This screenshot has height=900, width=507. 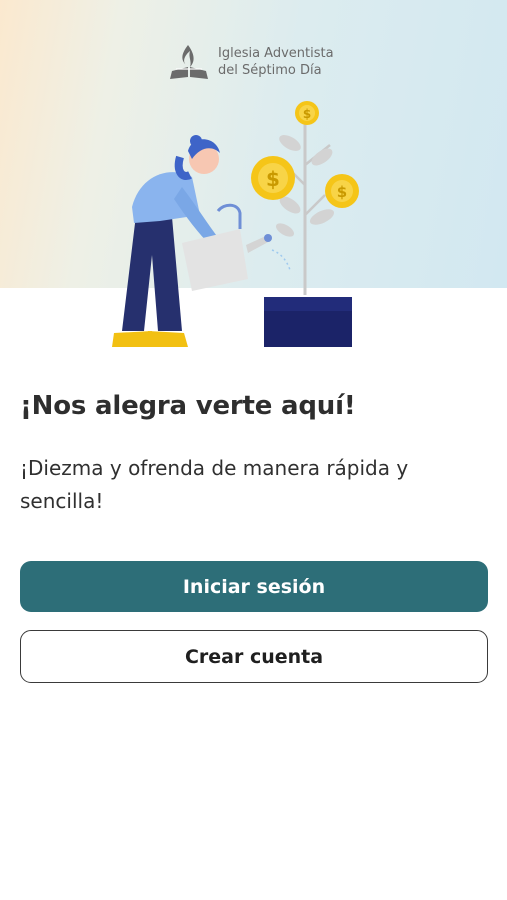 I want to click on create-account-button: Crear cuenta, so click(x=254, y=656).